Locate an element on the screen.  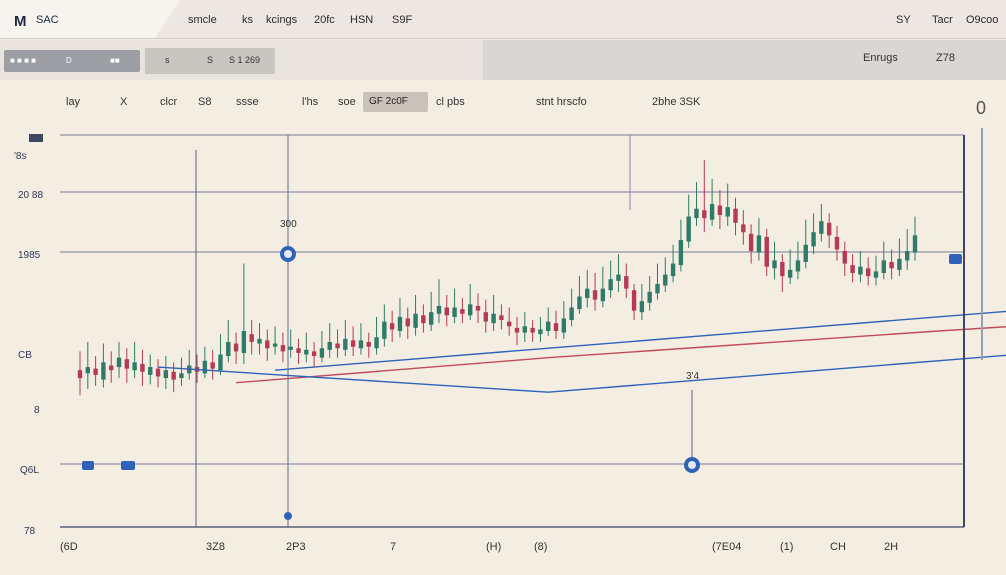
trendline is located at coordinates (581, 373).